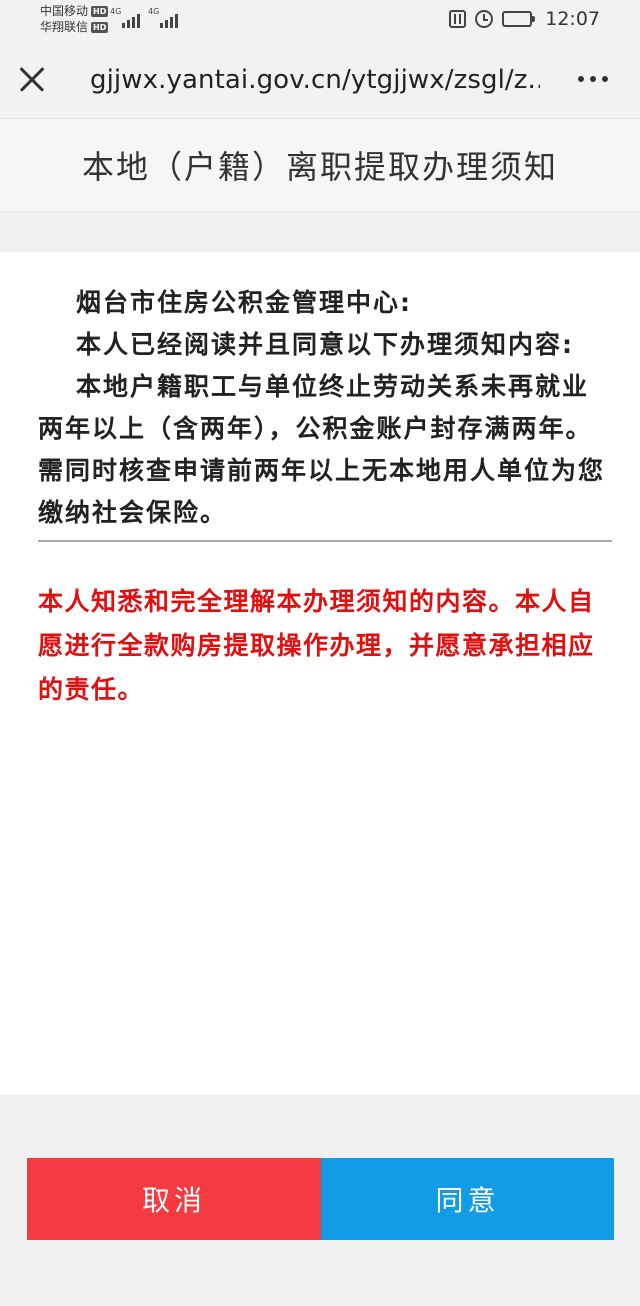 The height and width of the screenshot is (1306, 640). I want to click on carrier-name-2: 华翔联信, so click(64, 27).